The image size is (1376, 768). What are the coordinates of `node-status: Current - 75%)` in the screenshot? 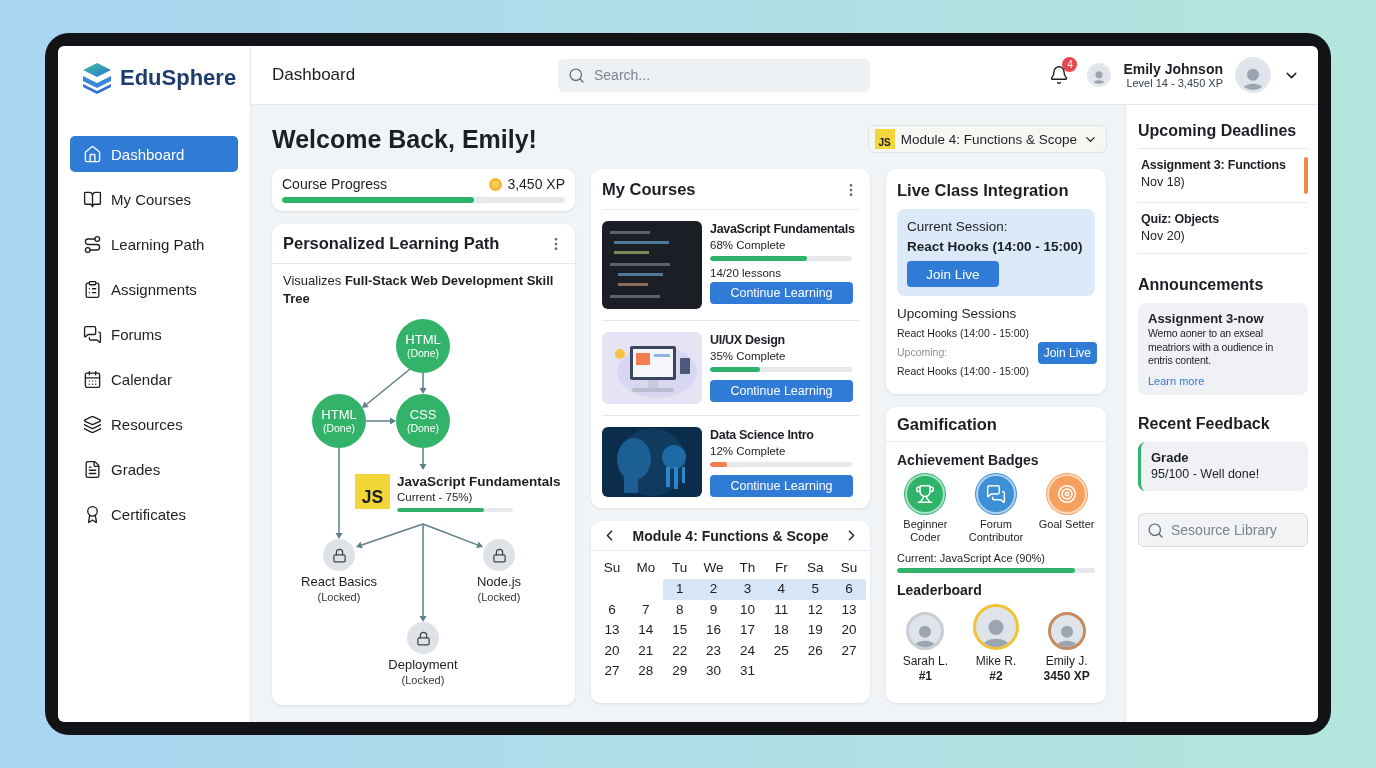 It's located at (435, 497).